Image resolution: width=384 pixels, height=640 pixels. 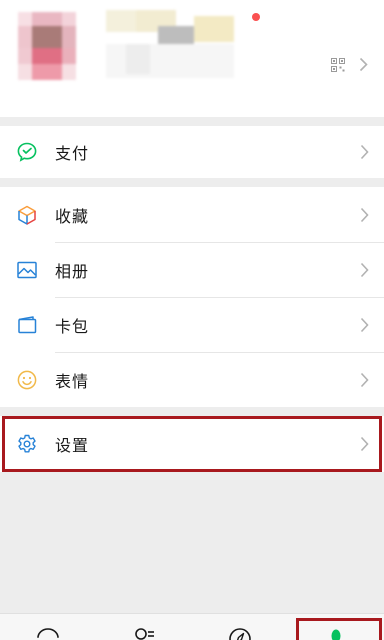 What do you see at coordinates (48, 633) in the screenshot?
I see `chats-icon` at bounding box center [48, 633].